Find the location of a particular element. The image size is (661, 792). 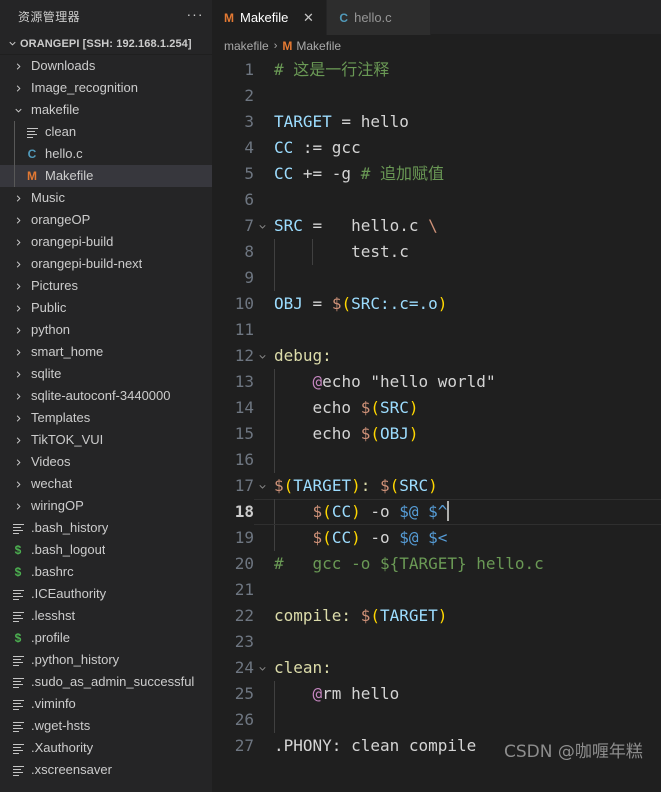

sidebar-item-.sudo_as_admin_successful: .sudo_as_admin_successful is located at coordinates (106, 682).